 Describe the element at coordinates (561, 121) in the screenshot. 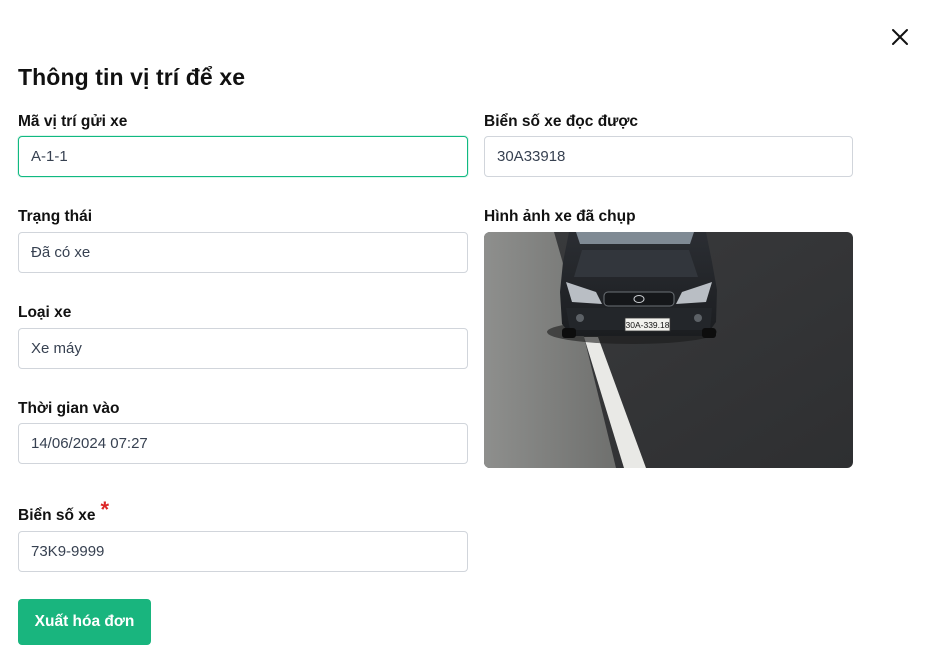

I see `plate-read-label: Biển số xe đọc được` at that location.